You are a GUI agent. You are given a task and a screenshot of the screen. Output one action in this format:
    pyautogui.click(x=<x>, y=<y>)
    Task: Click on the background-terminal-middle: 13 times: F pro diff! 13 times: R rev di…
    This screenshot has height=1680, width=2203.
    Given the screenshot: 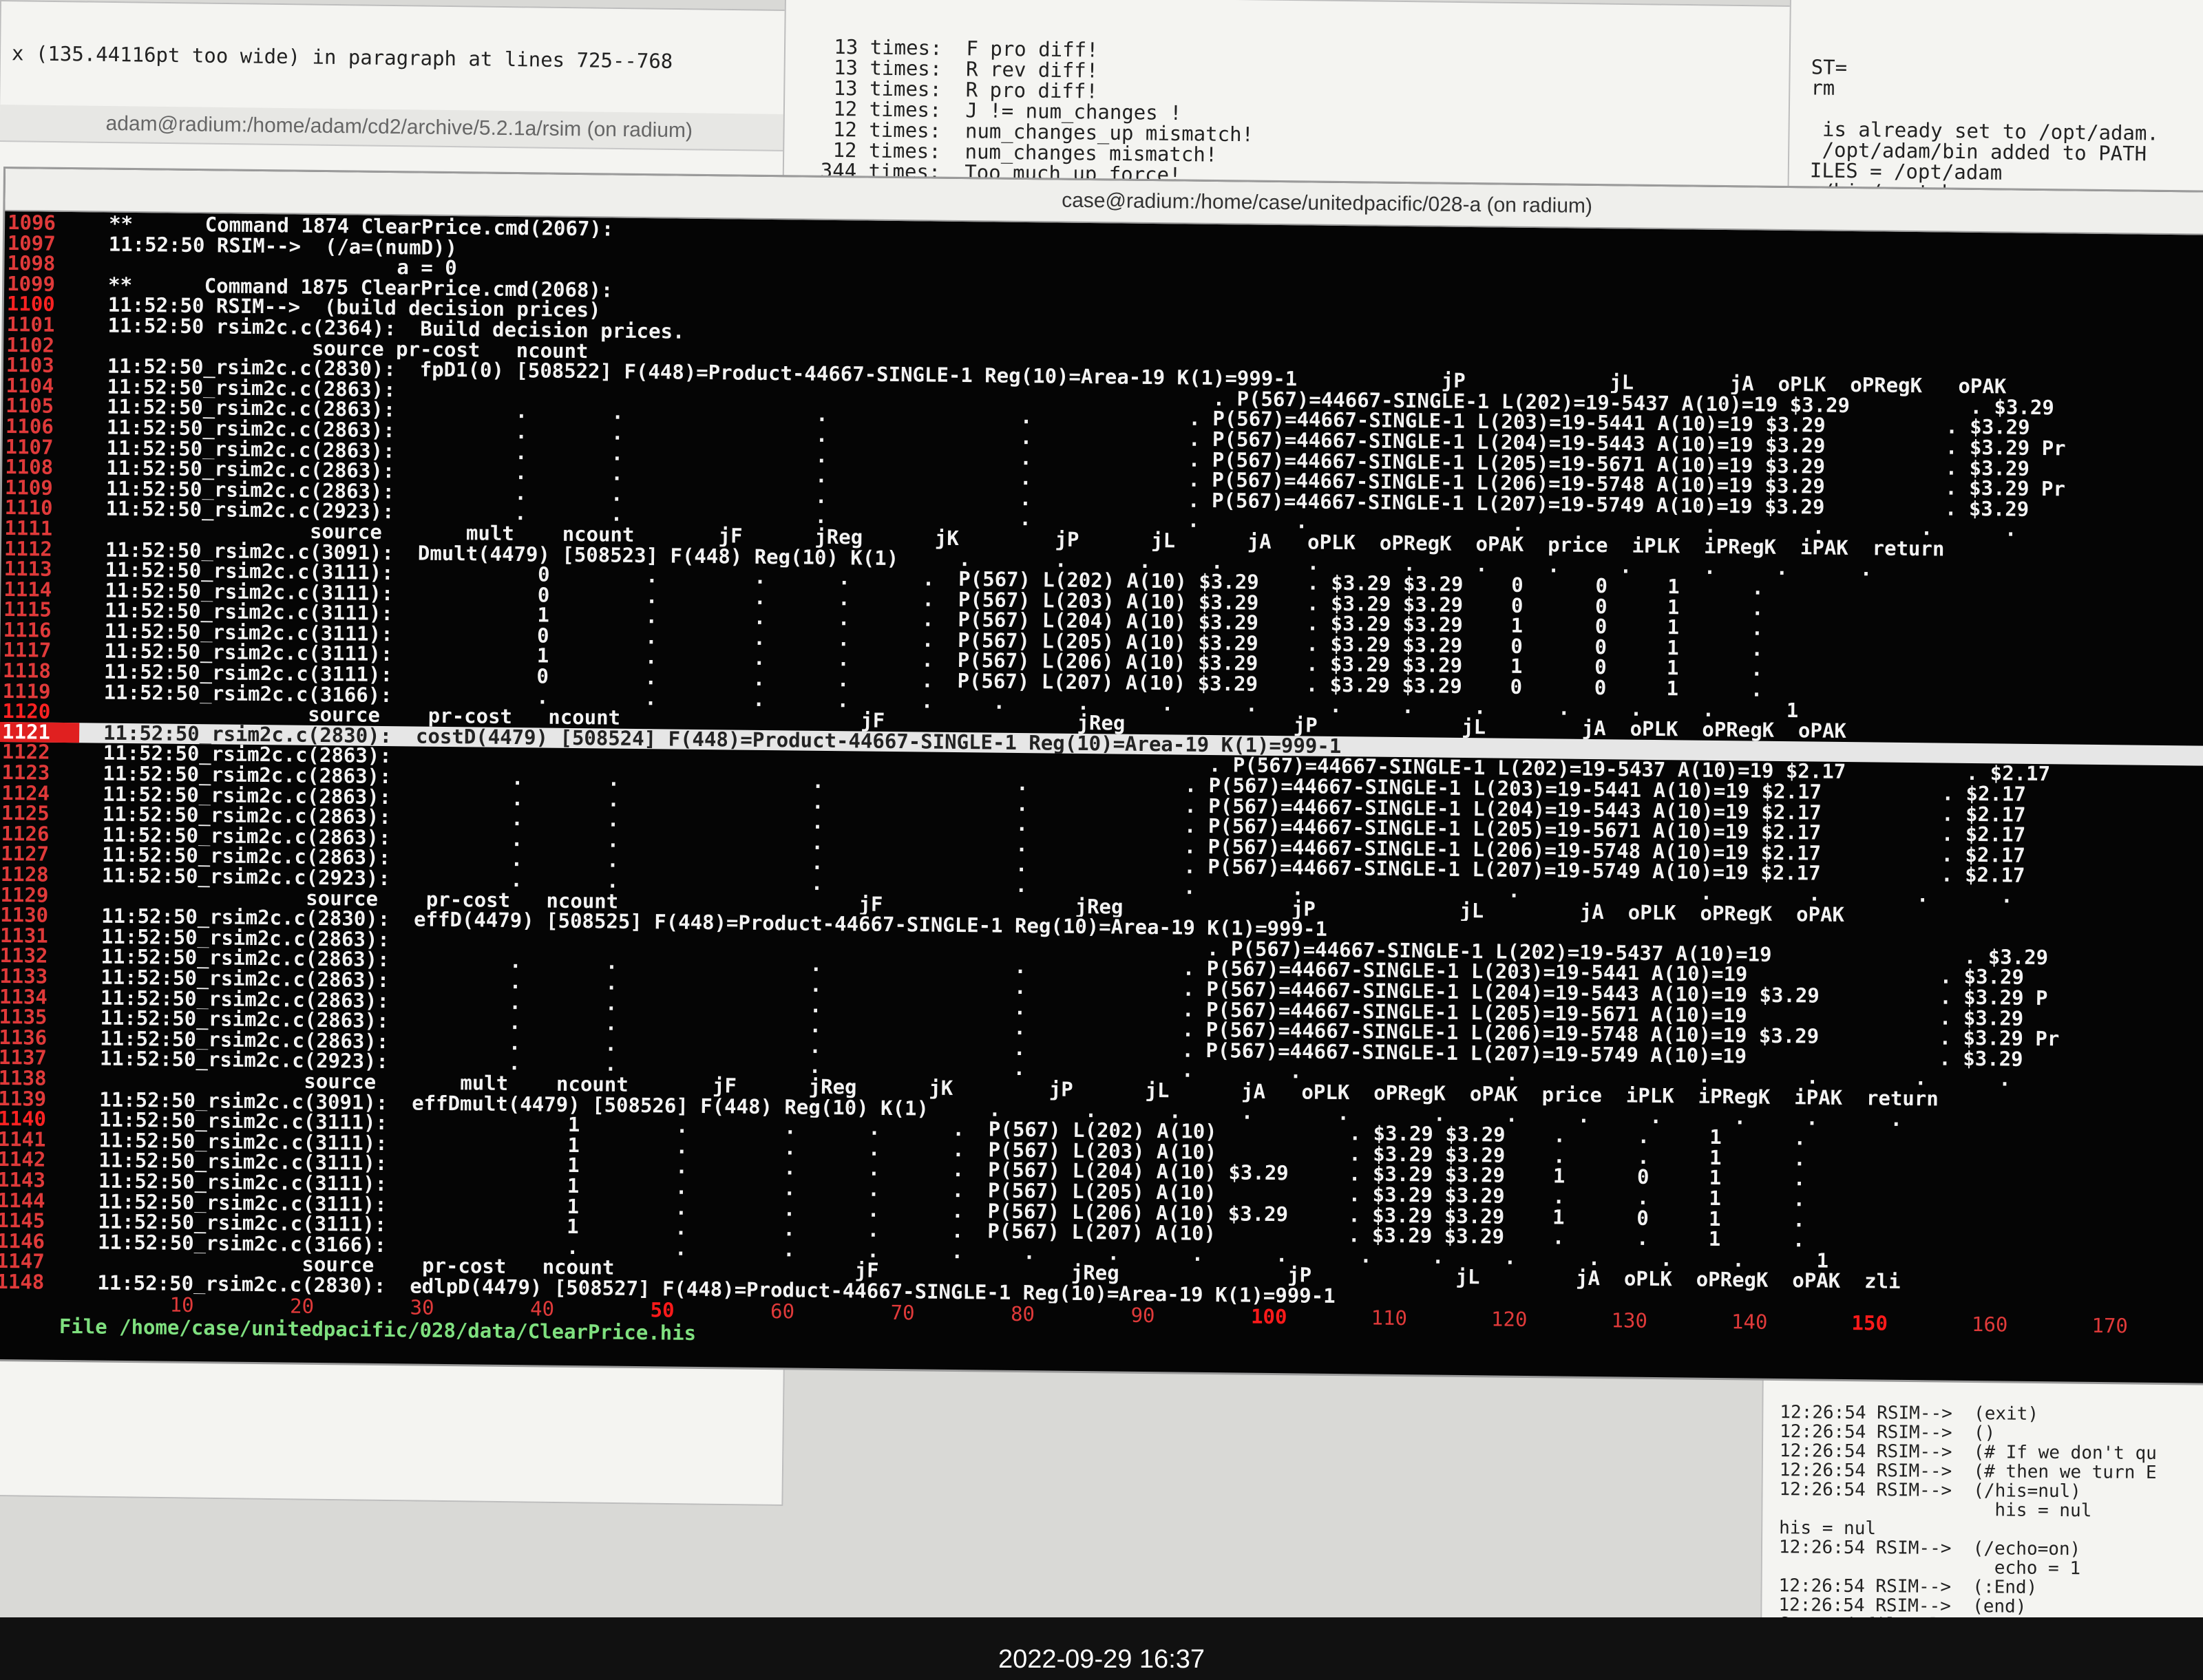 What is the action you would take?
    pyautogui.click(x=1308, y=101)
    